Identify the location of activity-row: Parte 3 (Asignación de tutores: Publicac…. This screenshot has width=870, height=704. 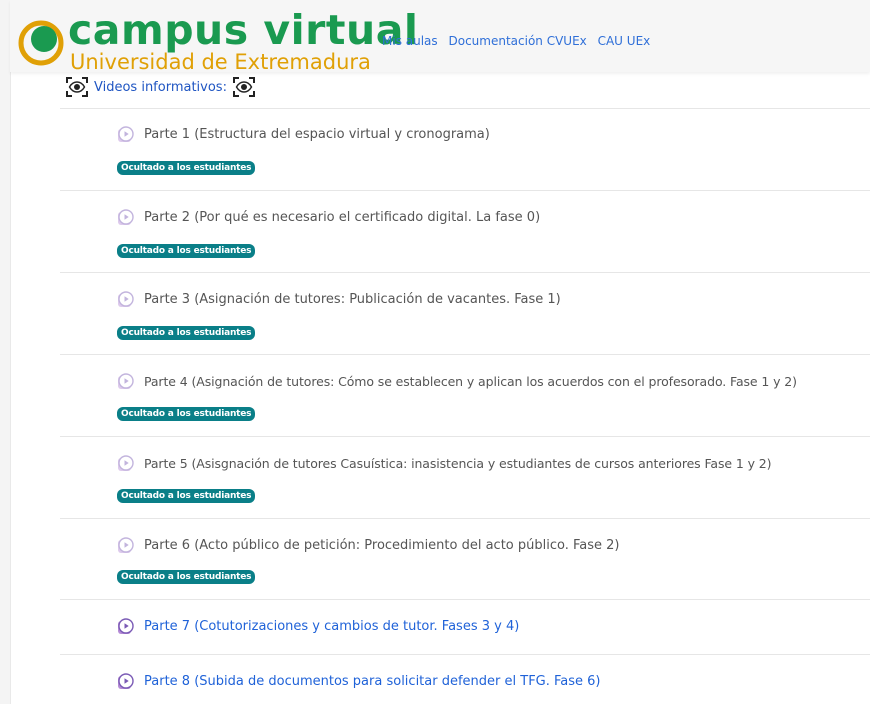
(465, 314).